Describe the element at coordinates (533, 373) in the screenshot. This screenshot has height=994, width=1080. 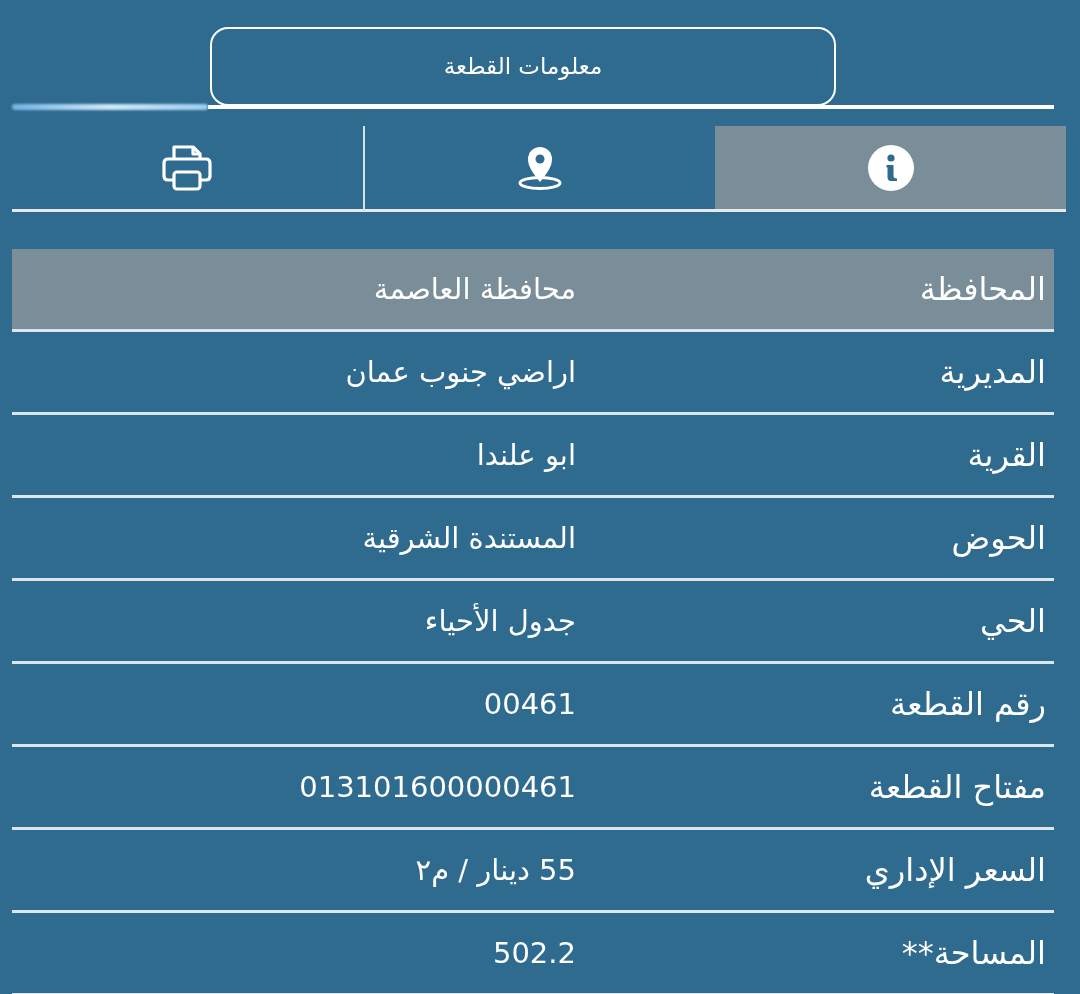
I see `info-row: المديرية اراضي جنوب عمان` at that location.